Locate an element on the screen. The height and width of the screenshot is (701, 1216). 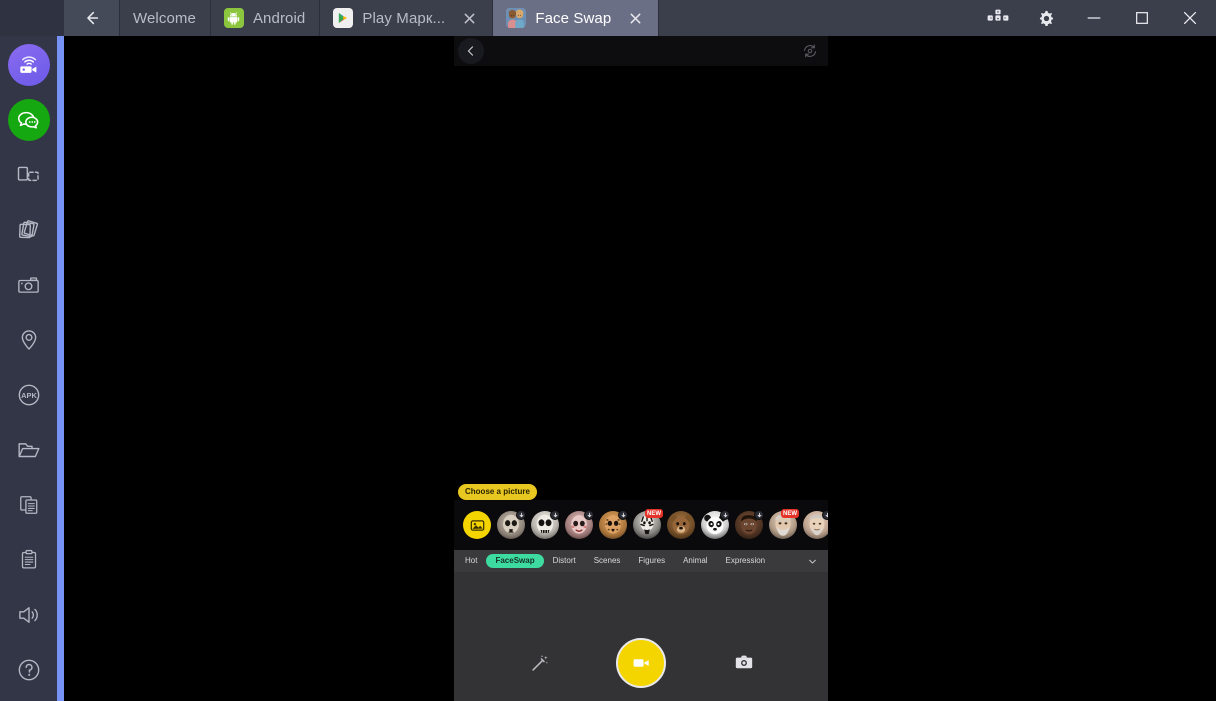
sidebar-item-shared-folder is located at coordinates (29, 450).